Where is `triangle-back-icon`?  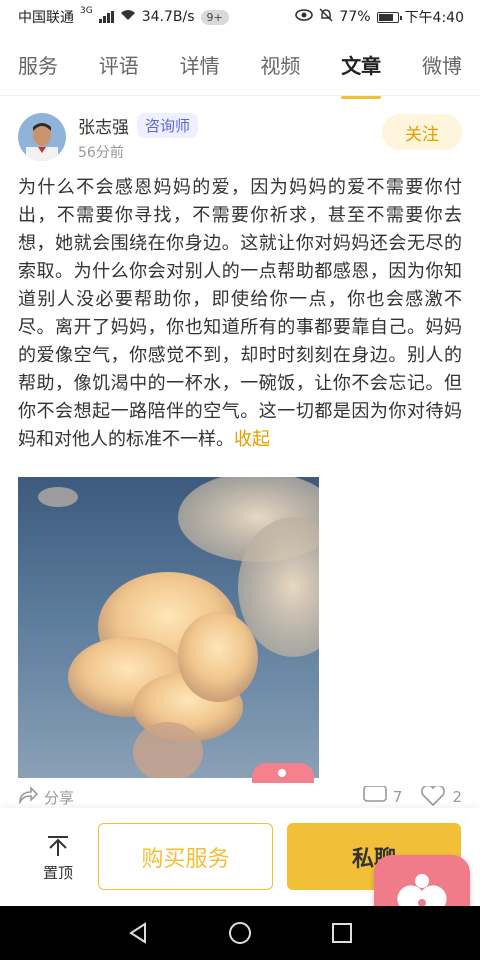 triangle-back-icon is located at coordinates (138, 933).